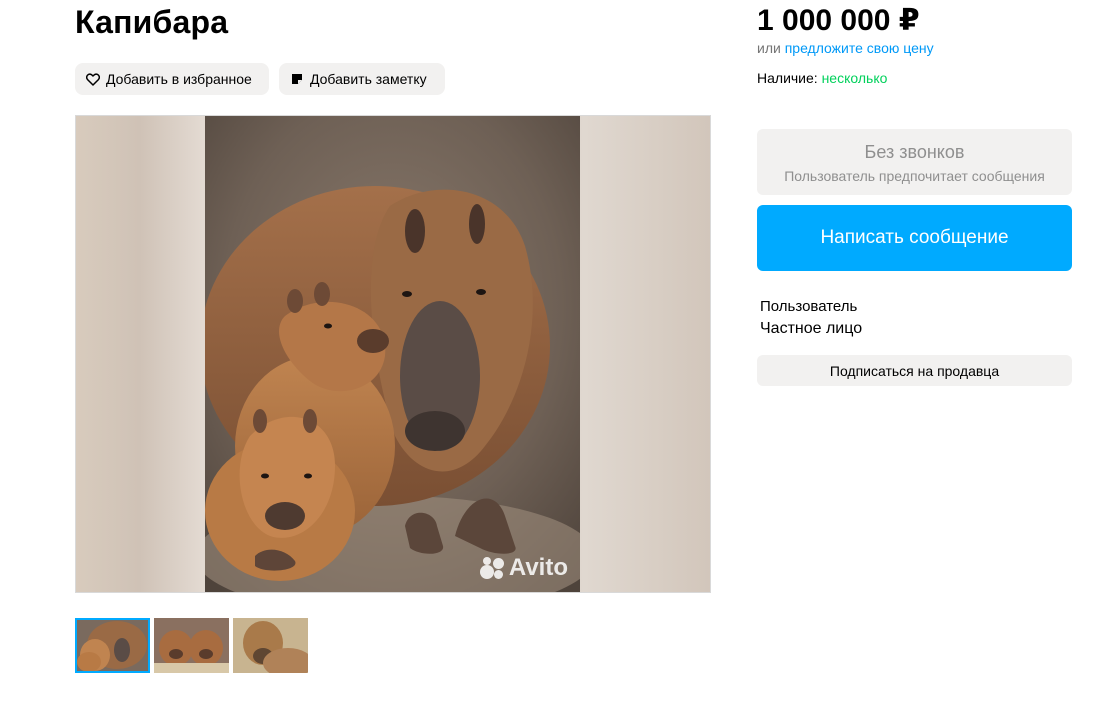  Describe the element at coordinates (859, 48) in the screenshot. I see `offer-price-link: предложите свою цену` at that location.